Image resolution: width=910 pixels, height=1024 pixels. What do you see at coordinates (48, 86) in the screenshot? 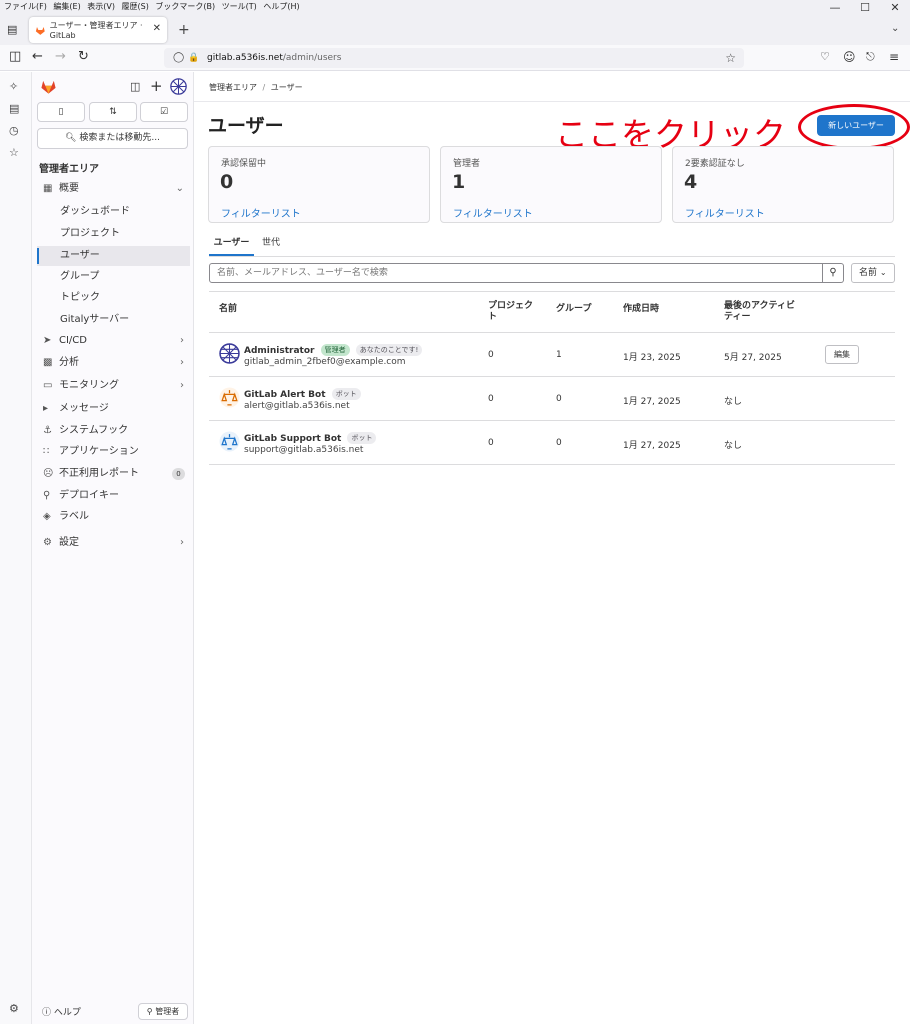
I see `gitlab-logo-icon` at bounding box center [48, 86].